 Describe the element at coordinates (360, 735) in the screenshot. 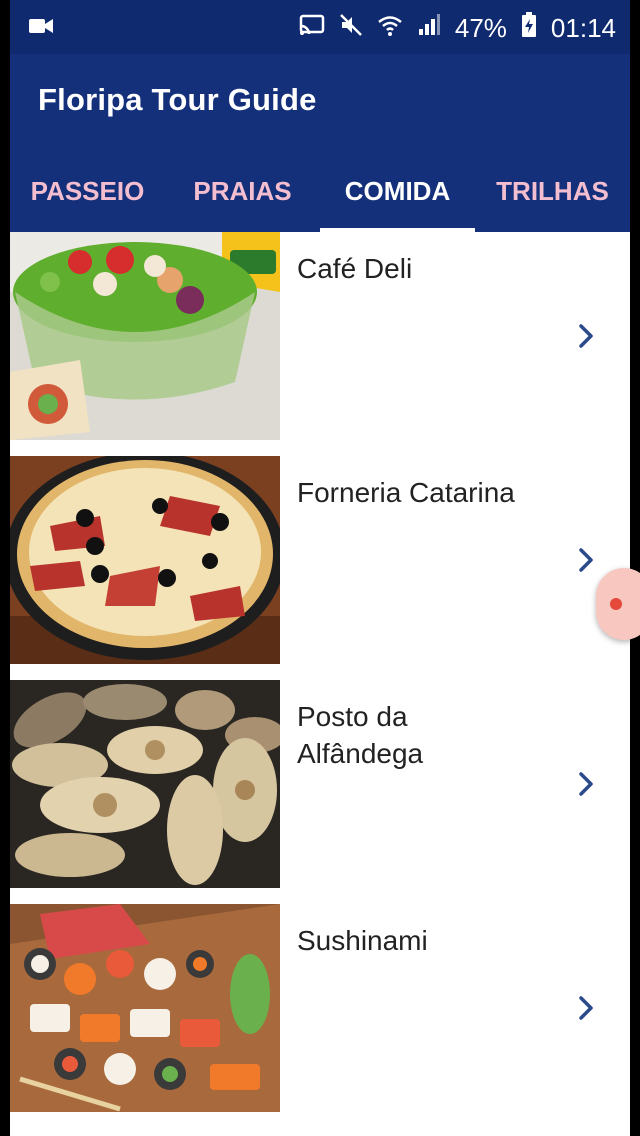

I see `place-name: Posto da Alfândega` at that location.